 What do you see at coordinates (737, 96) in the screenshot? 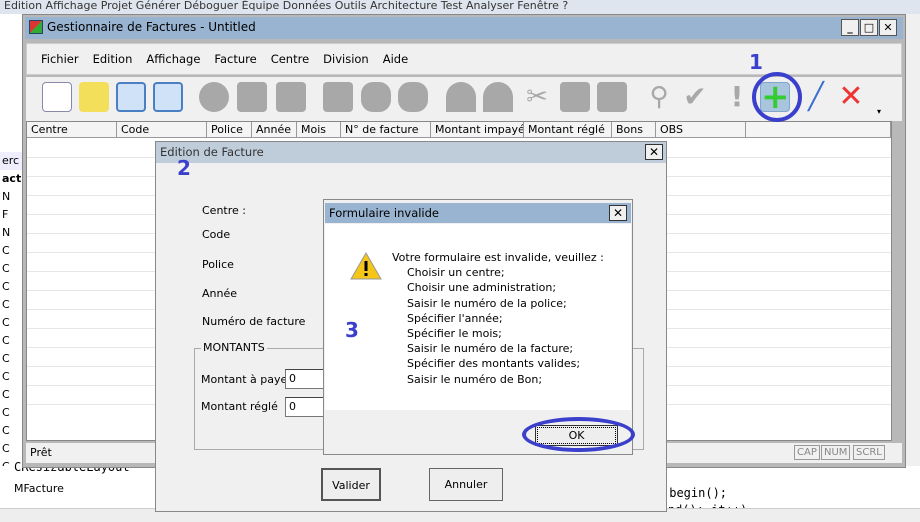
I see `info-icon: !` at bounding box center [737, 96].